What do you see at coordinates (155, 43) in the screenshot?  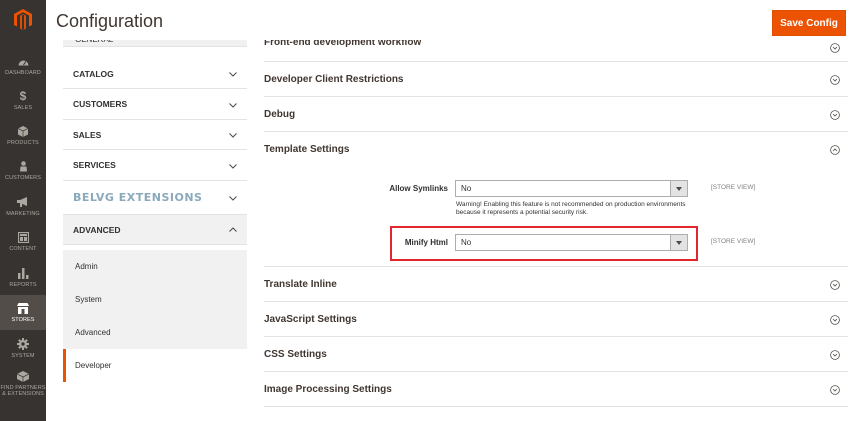 I see `sidebar-cut-item: GENERAL` at bounding box center [155, 43].